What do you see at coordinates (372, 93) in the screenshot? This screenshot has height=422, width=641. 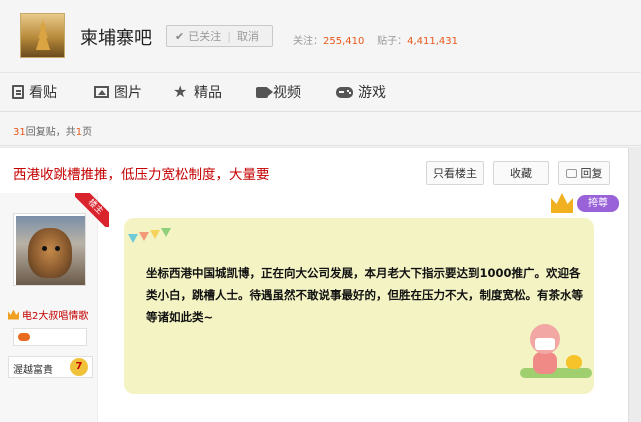 I see `nav-label: 游戏` at bounding box center [372, 93].